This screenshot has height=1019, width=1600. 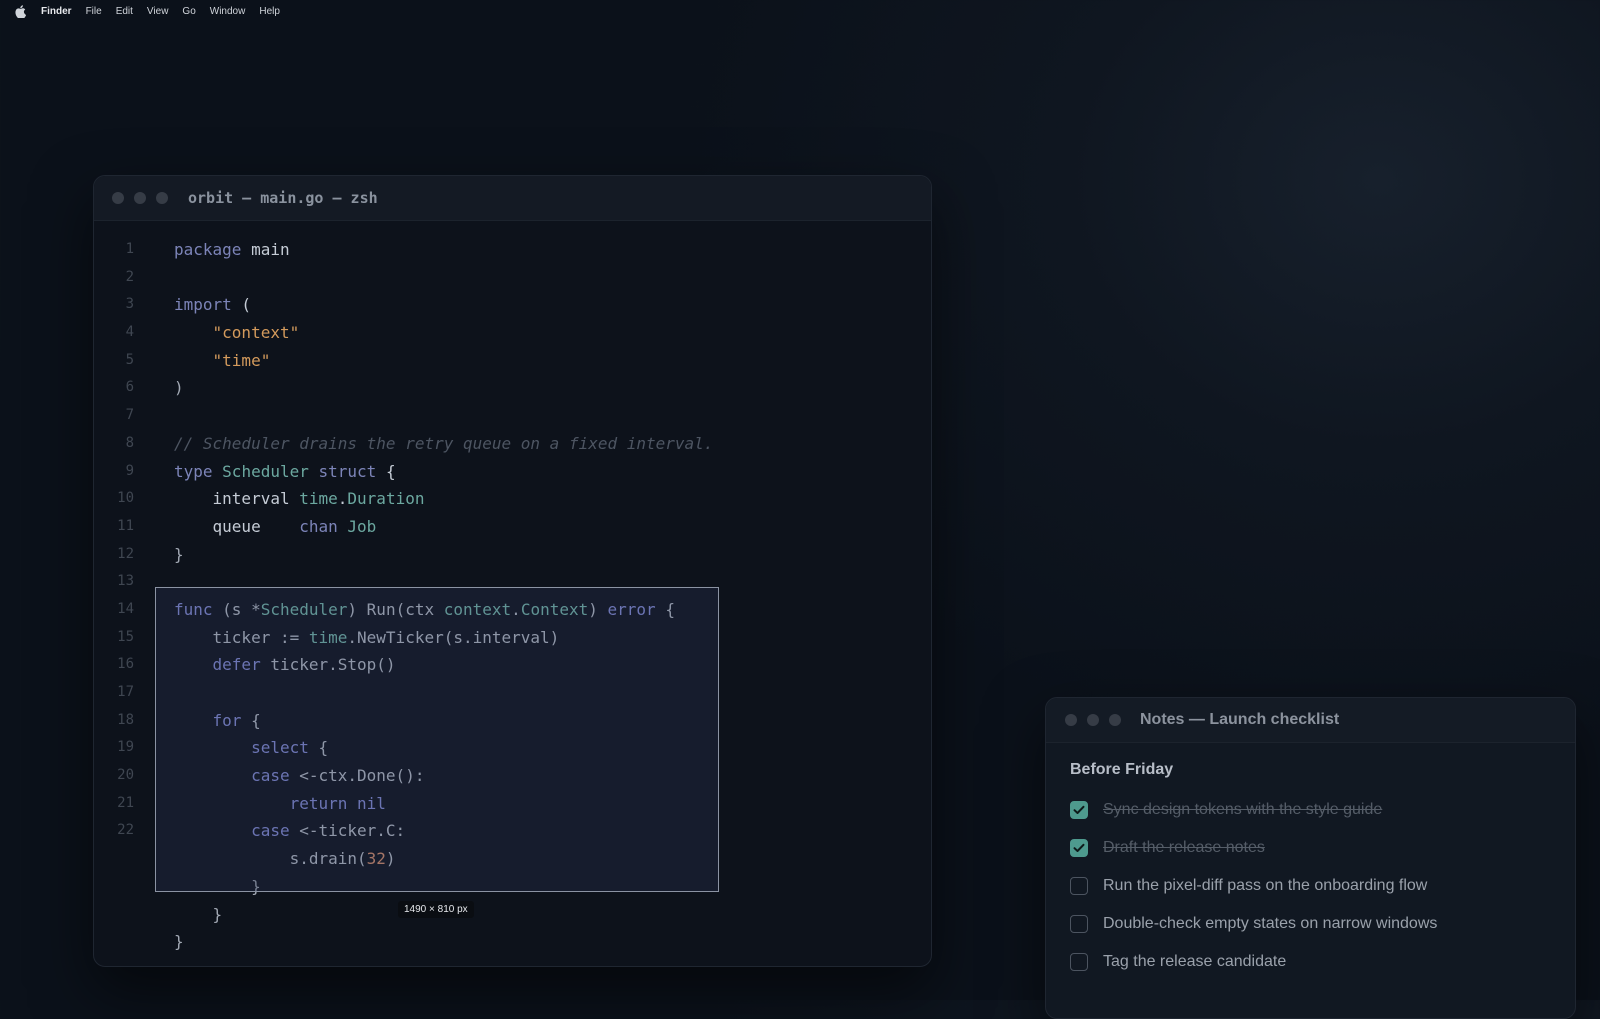 What do you see at coordinates (125, 664) in the screenshot?
I see `line-number: 16` at bounding box center [125, 664].